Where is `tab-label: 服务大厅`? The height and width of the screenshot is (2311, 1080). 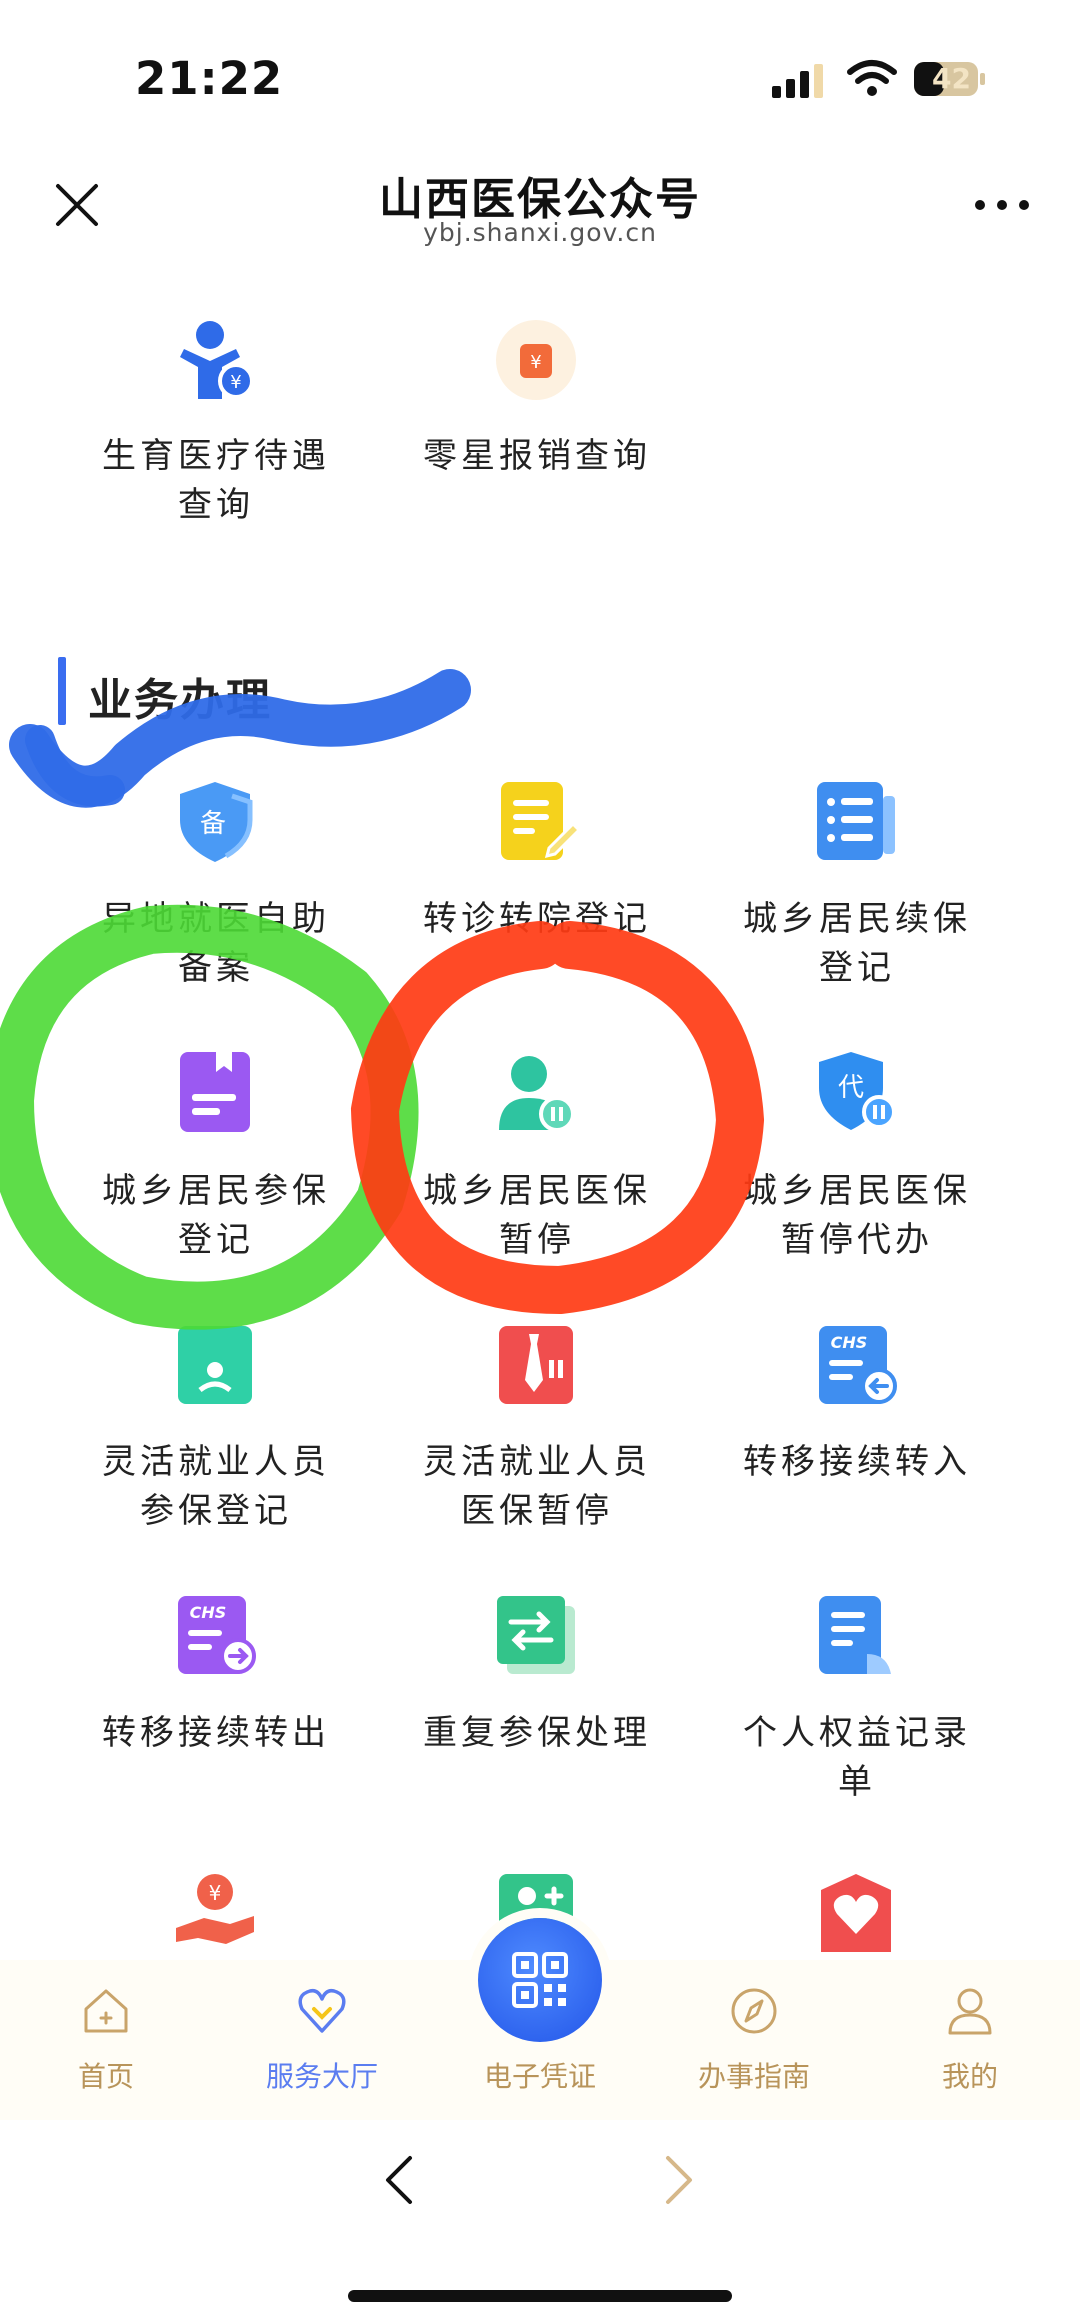 tab-label: 服务大厅 is located at coordinates (321, 2076).